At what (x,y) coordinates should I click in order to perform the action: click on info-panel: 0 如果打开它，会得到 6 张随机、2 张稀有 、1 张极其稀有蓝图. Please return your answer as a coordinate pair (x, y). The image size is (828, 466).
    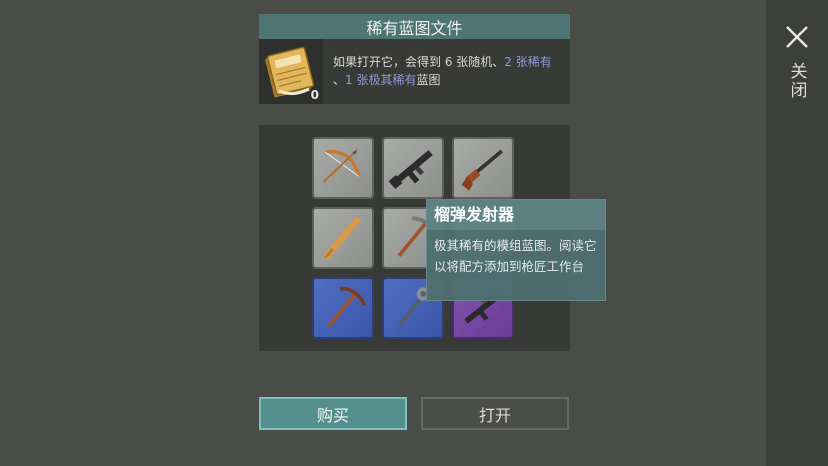
    Looking at the image, I should click on (414, 71).